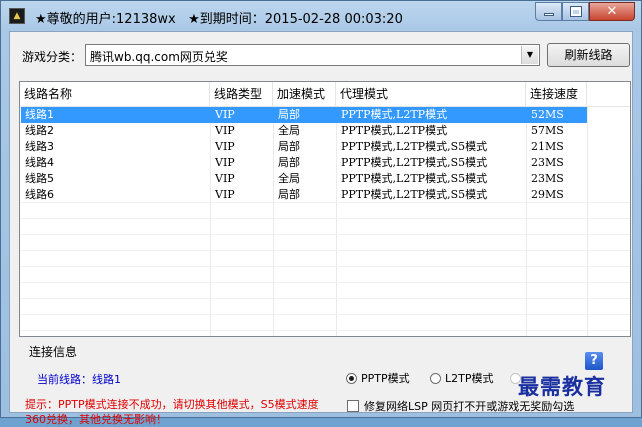 Image resolution: width=642 pixels, height=427 pixels. Describe the element at coordinates (556, 94) in the screenshot. I see `column-header-speed: 连接速度` at that location.